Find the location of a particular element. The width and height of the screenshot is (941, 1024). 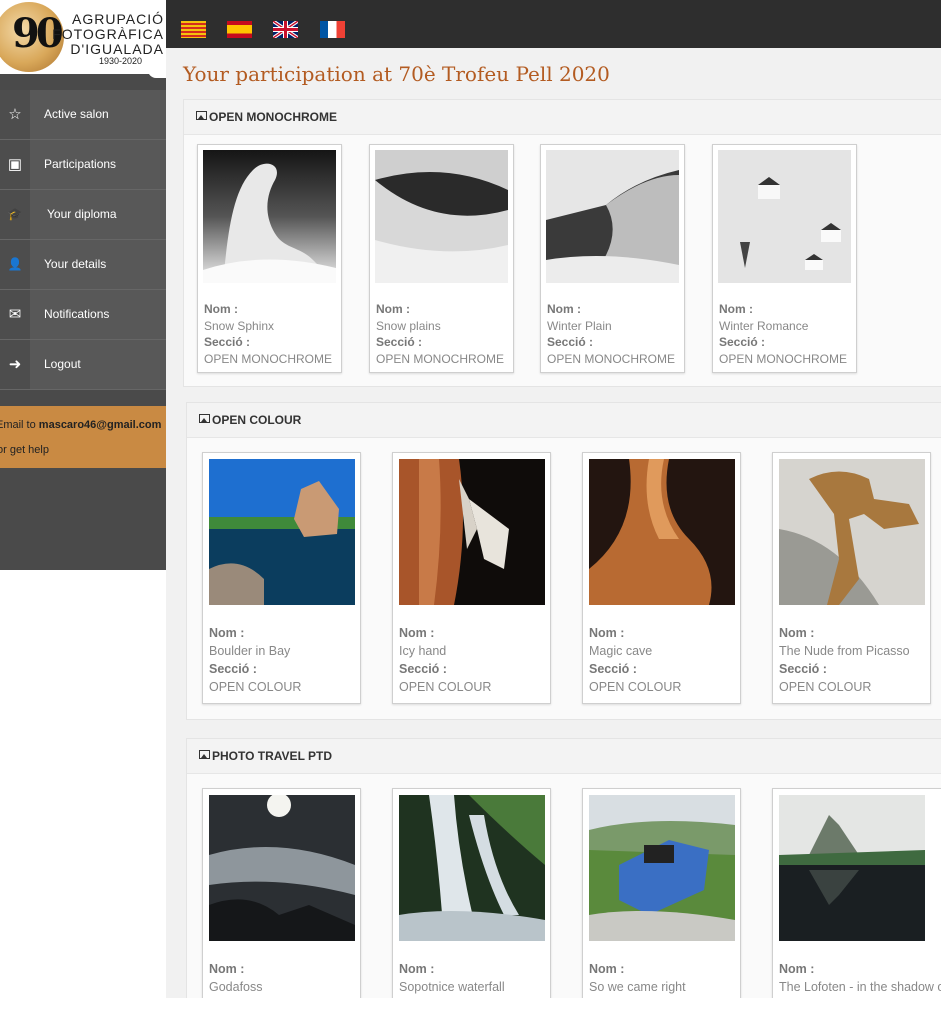

entry-name: The Nude from Picasso is located at coordinates (844, 651).